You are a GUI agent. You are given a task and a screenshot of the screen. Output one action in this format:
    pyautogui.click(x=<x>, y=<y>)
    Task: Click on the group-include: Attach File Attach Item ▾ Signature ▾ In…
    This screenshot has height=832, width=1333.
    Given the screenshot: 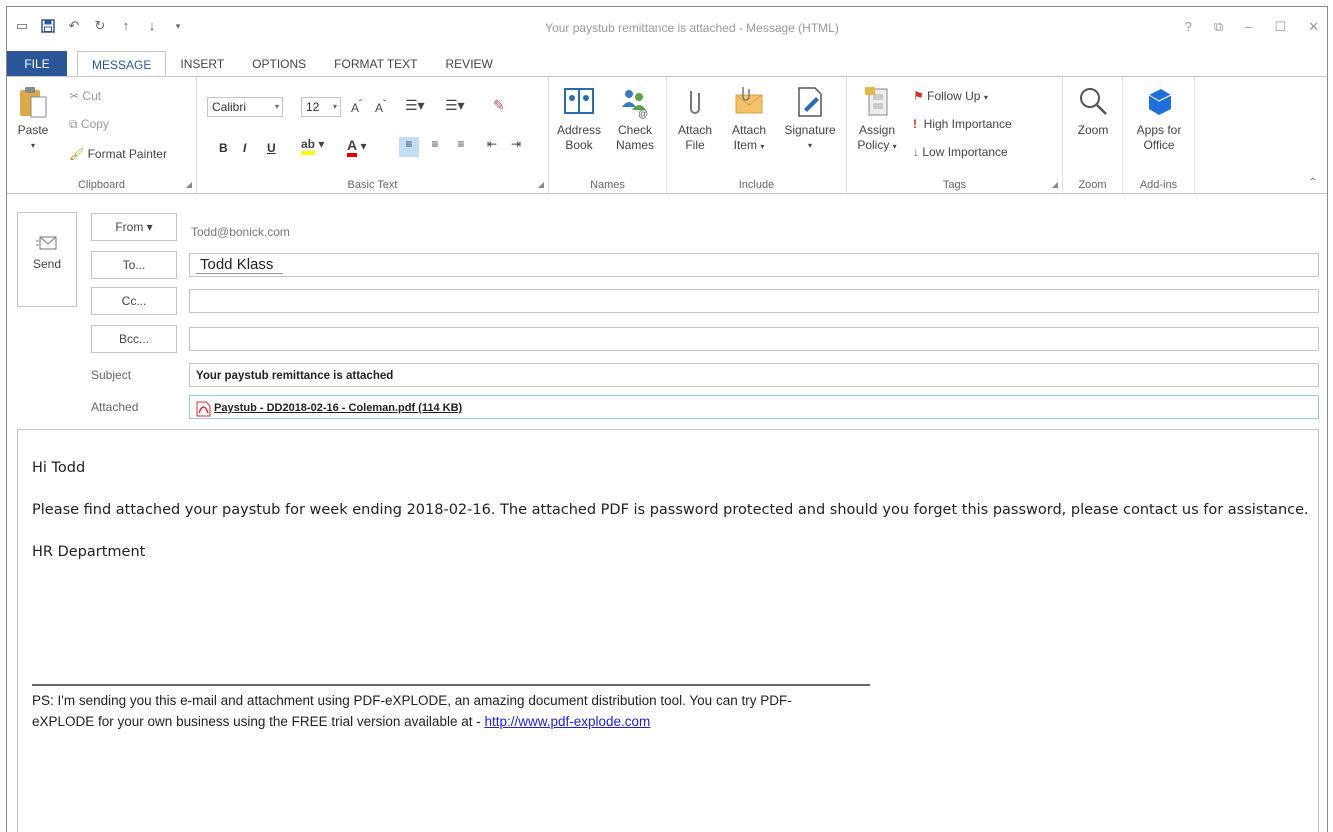 What is the action you would take?
    pyautogui.click(x=757, y=135)
    